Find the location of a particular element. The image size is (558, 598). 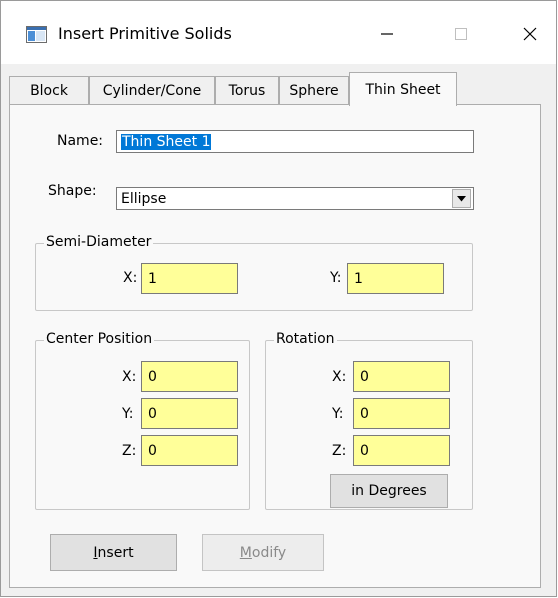

insert-button: Insert is located at coordinates (113, 552).